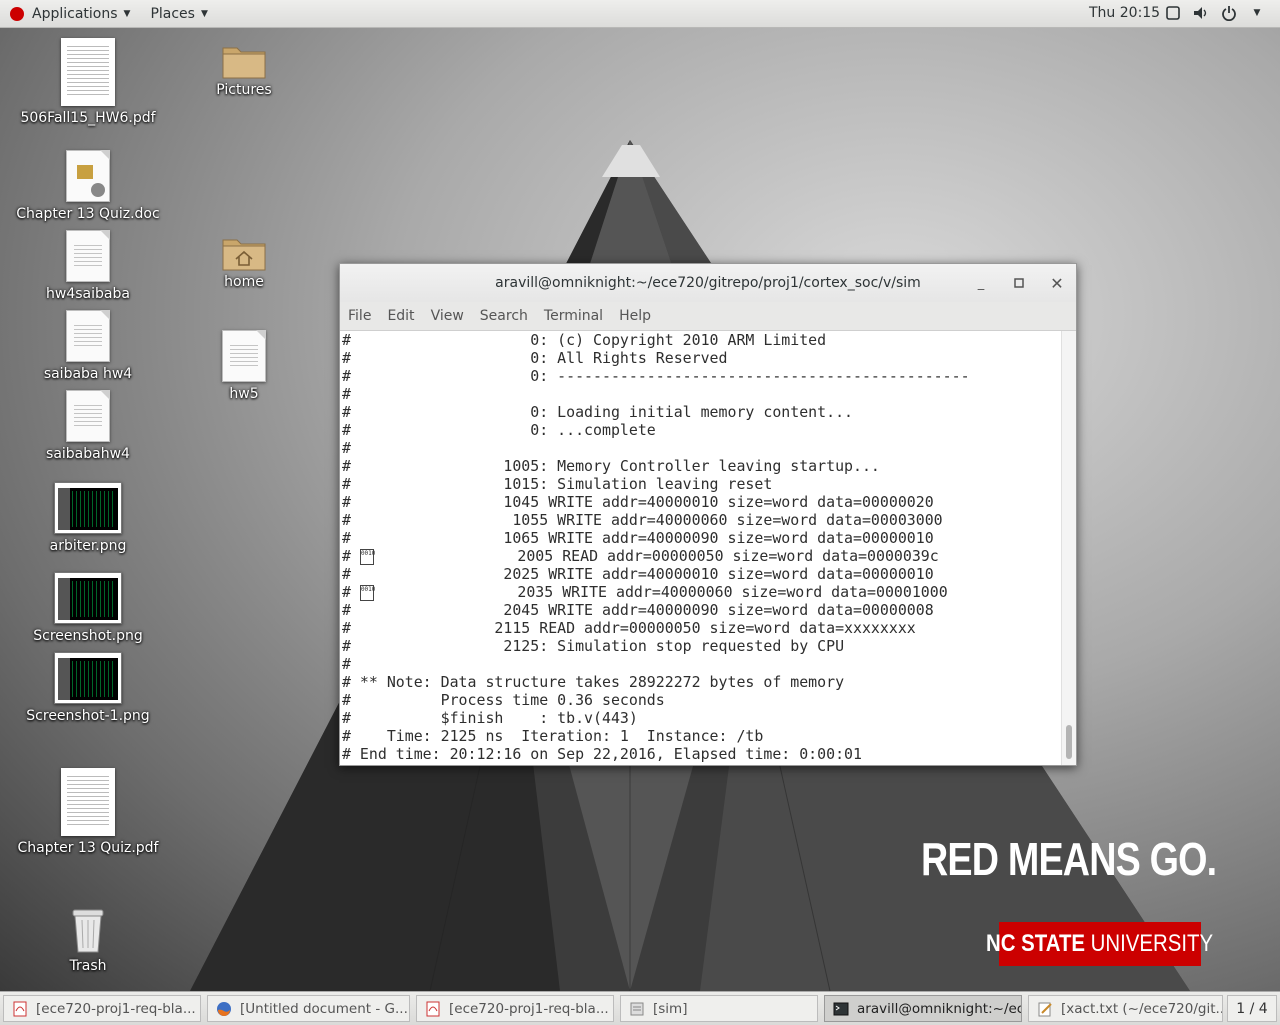 This screenshot has height=1025, width=1280. I want to click on desktop-icon-label: hw4saibaba, so click(88, 294).